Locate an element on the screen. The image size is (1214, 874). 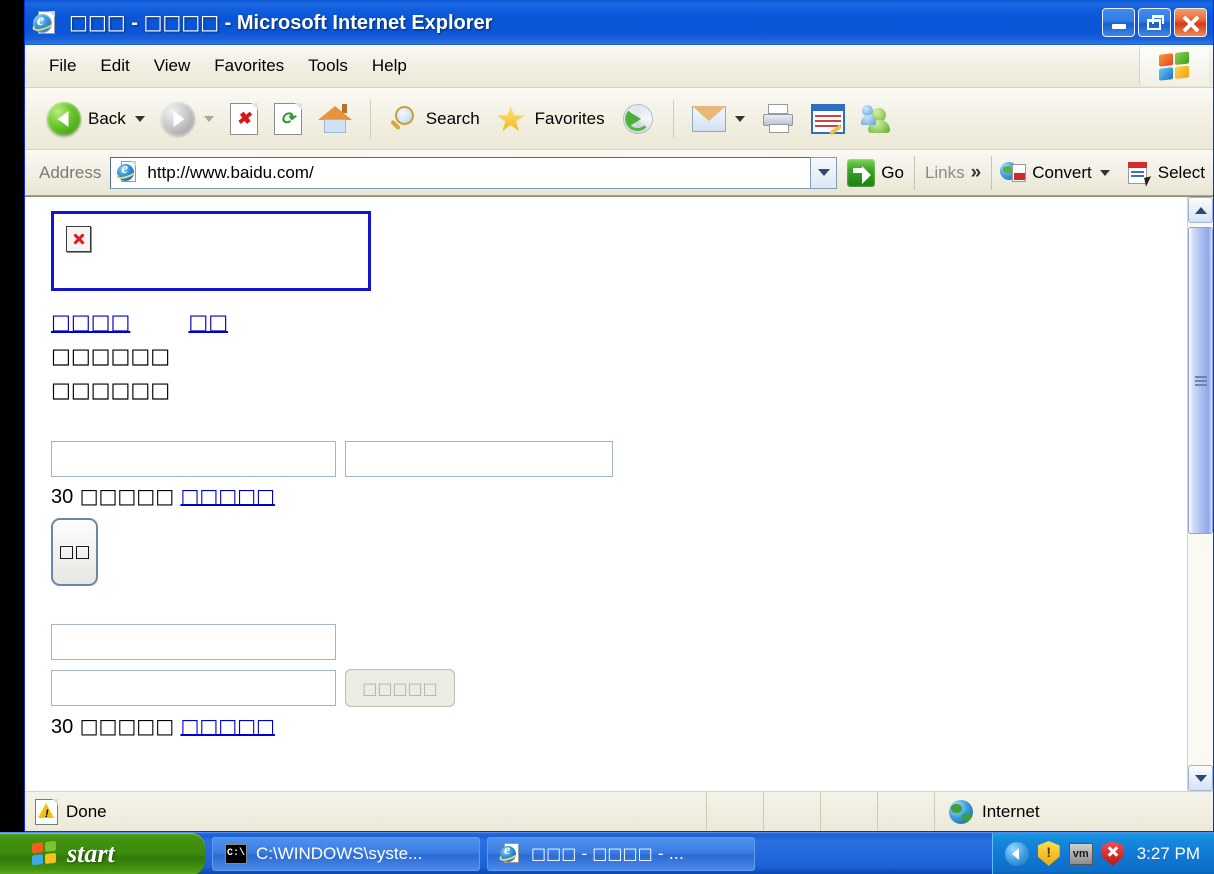
minimize-button is located at coordinates (1118, 22).